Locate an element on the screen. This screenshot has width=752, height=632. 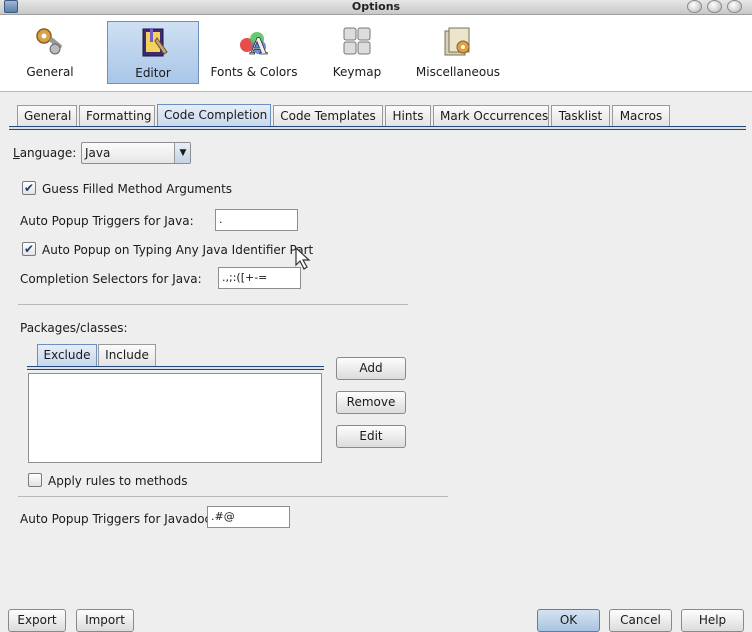
language-select: Java ▼ is located at coordinates (136, 153).